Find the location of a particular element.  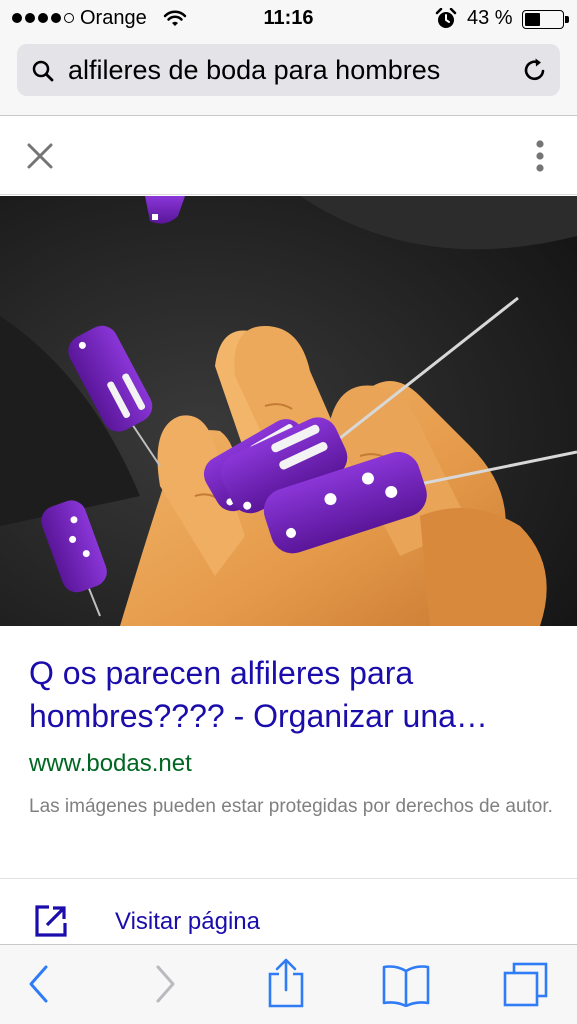

share-icon is located at coordinates (286, 985).